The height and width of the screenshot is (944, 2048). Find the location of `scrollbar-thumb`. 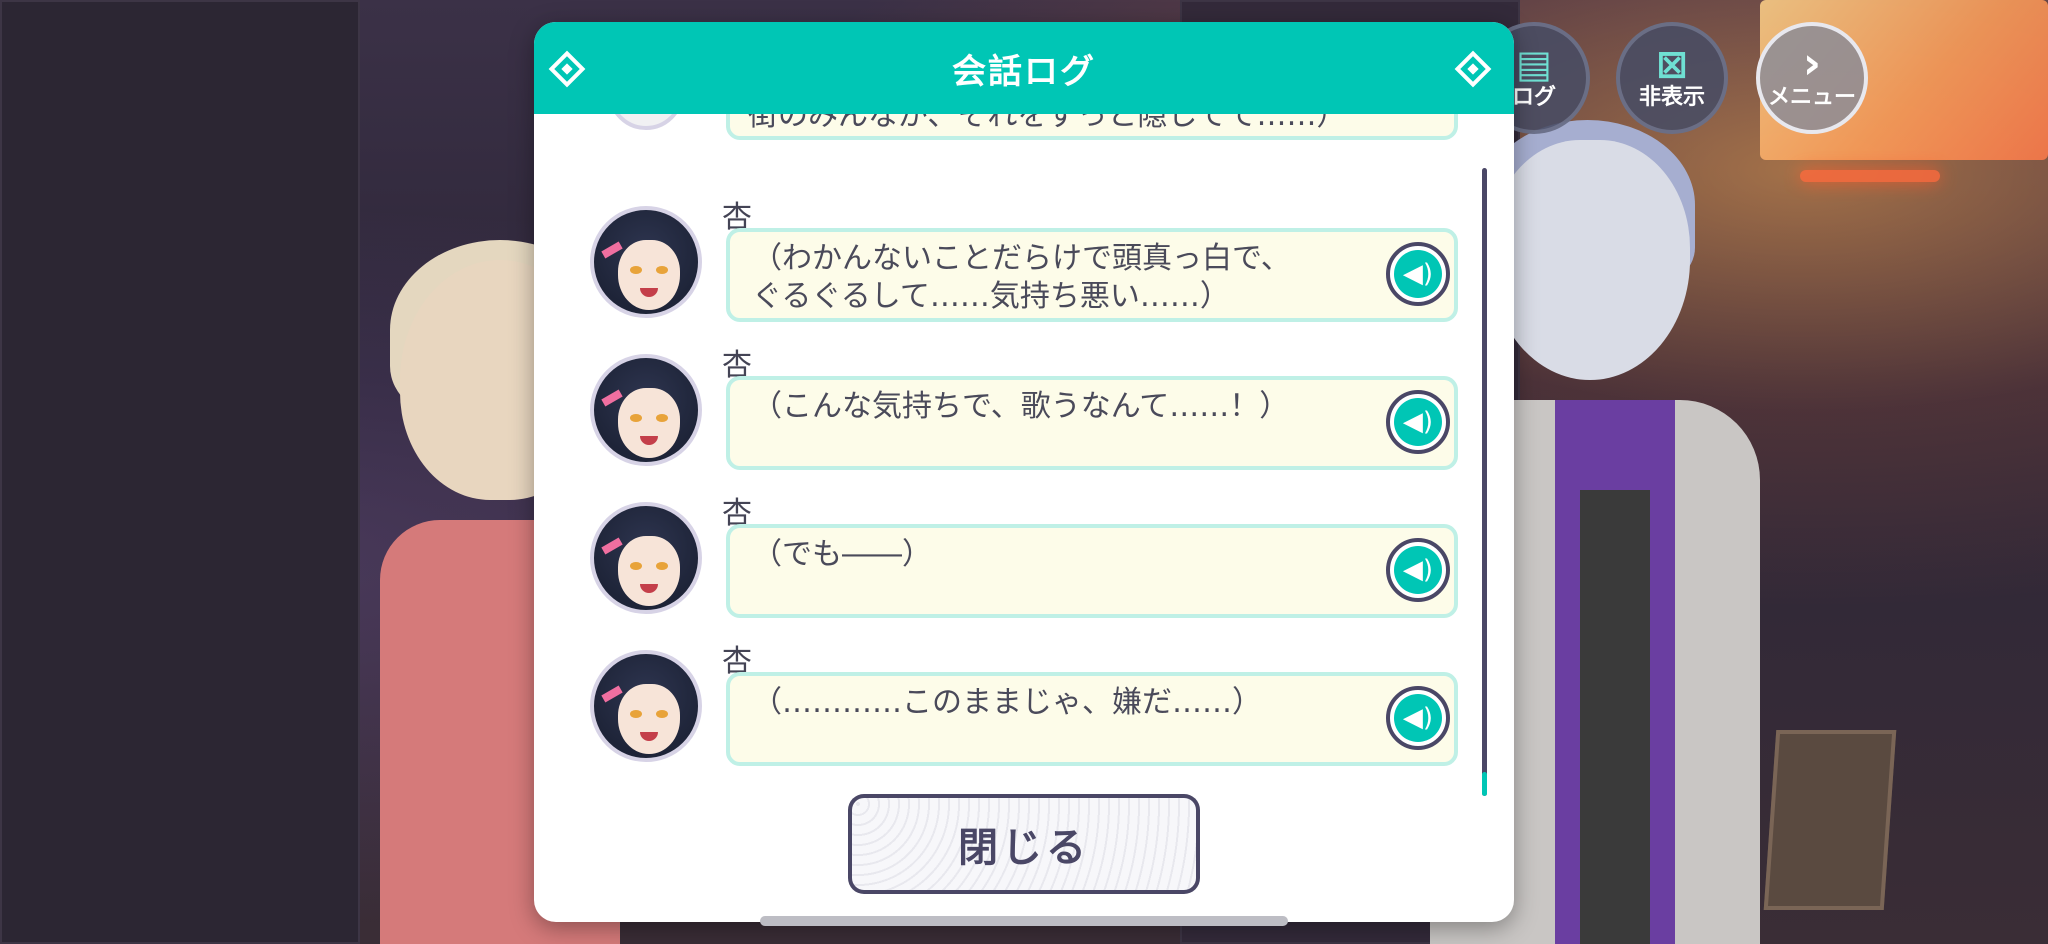

scrollbar-thumb is located at coordinates (1484, 784).